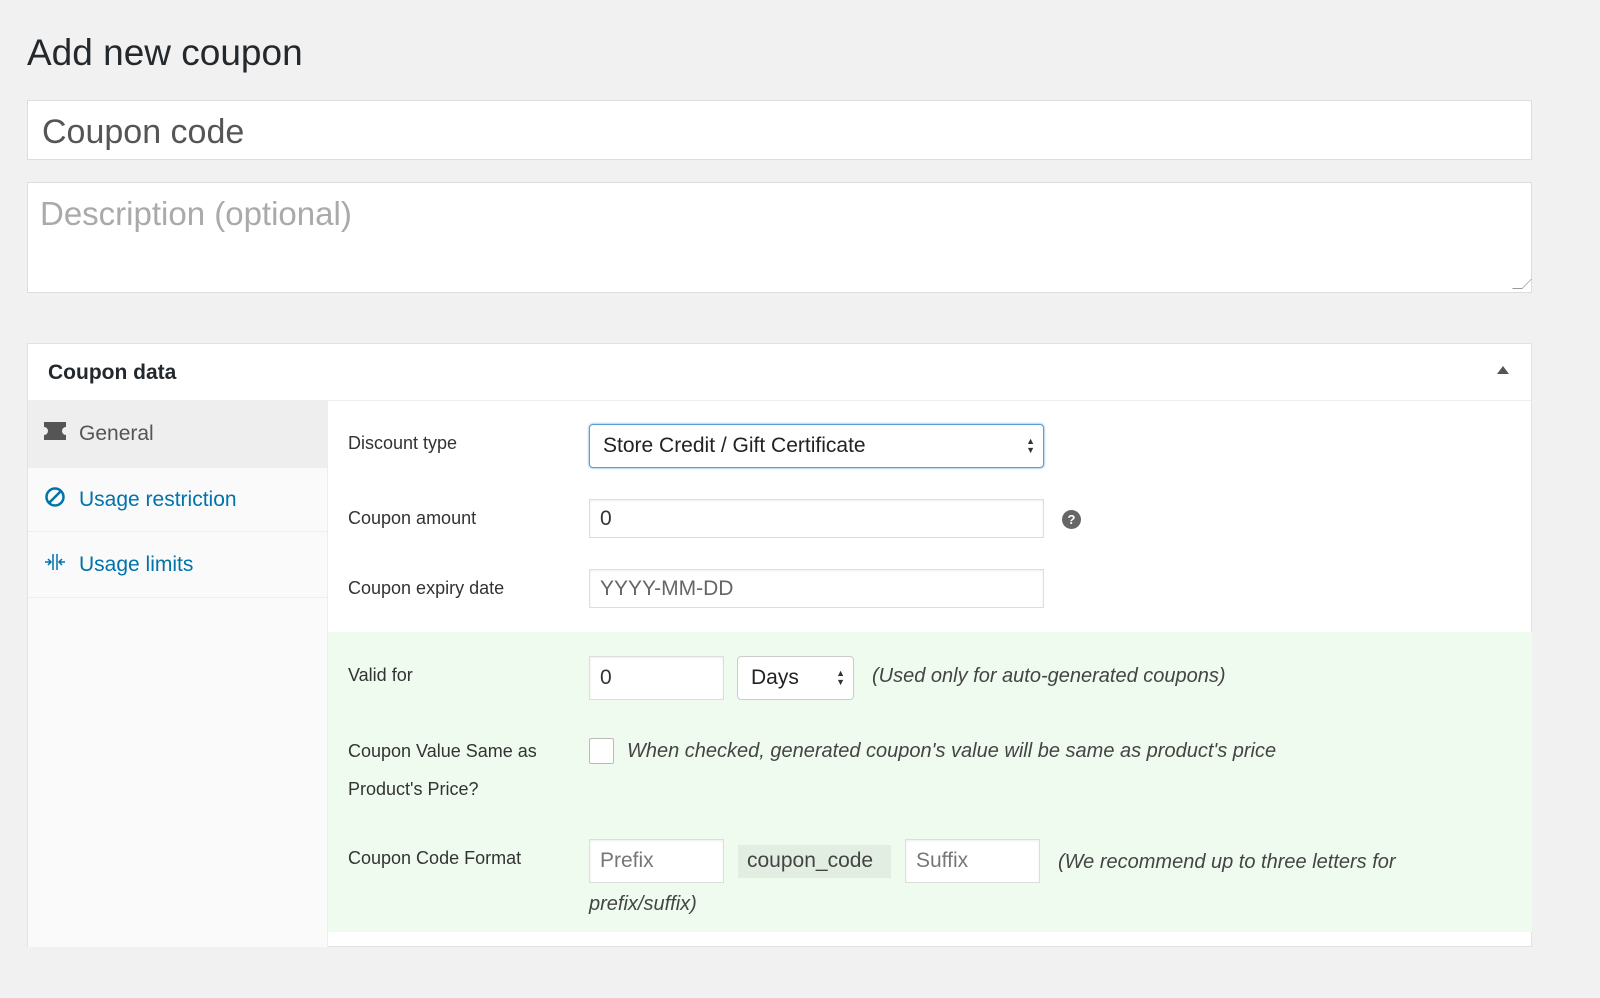 Image resolution: width=1600 pixels, height=998 pixels. Describe the element at coordinates (178, 434) in the screenshot. I see `tab-general: General` at that location.